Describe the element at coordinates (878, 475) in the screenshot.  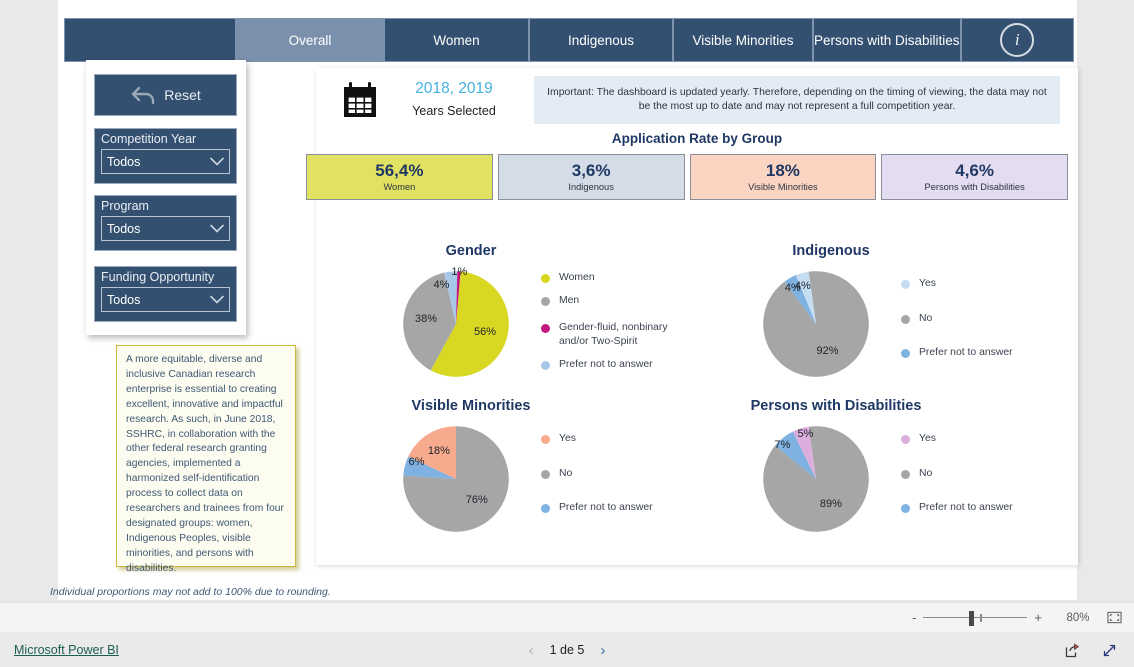
I see `chart-persons-with-disabilities: Persons with Disabilities 5% 89% 7% Yes No` at that location.